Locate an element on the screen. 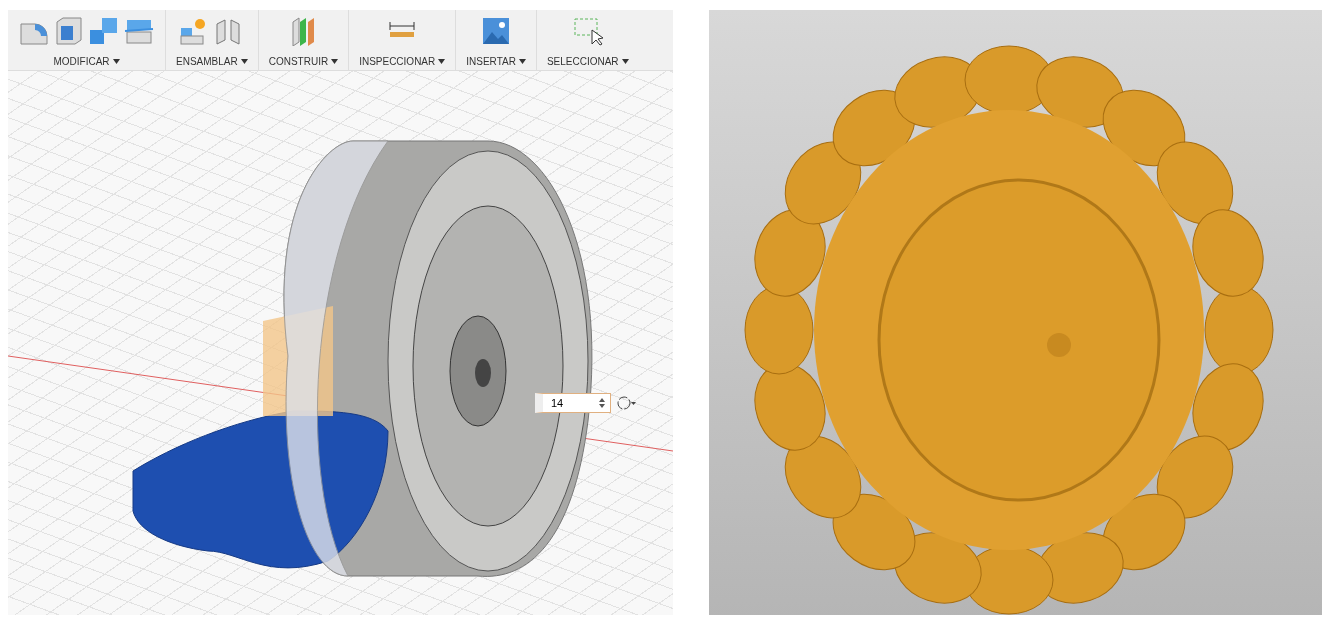 This screenshot has height=625, width=1332. toolbar-menu-button: MODIFICAR is located at coordinates (86, 61).